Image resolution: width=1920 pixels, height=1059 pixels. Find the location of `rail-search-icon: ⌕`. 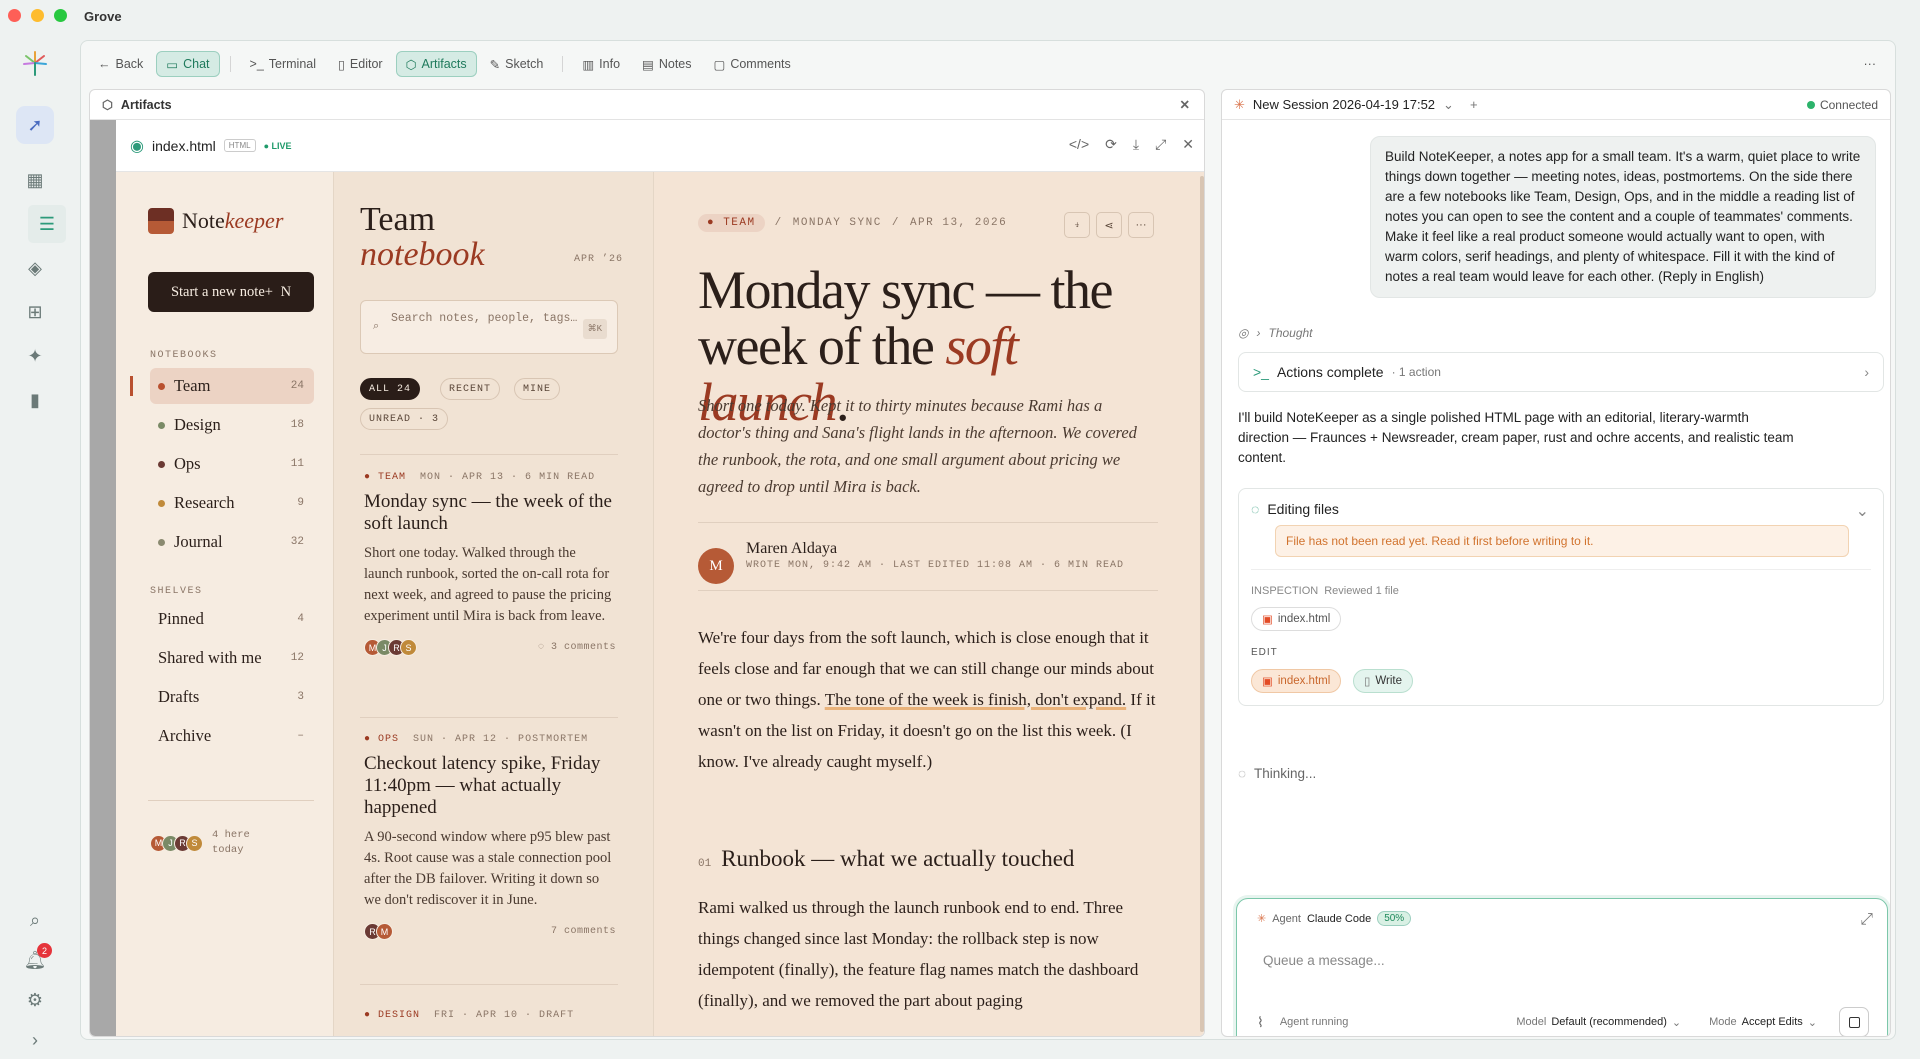

rail-search-icon: ⌕ is located at coordinates (35, 920).